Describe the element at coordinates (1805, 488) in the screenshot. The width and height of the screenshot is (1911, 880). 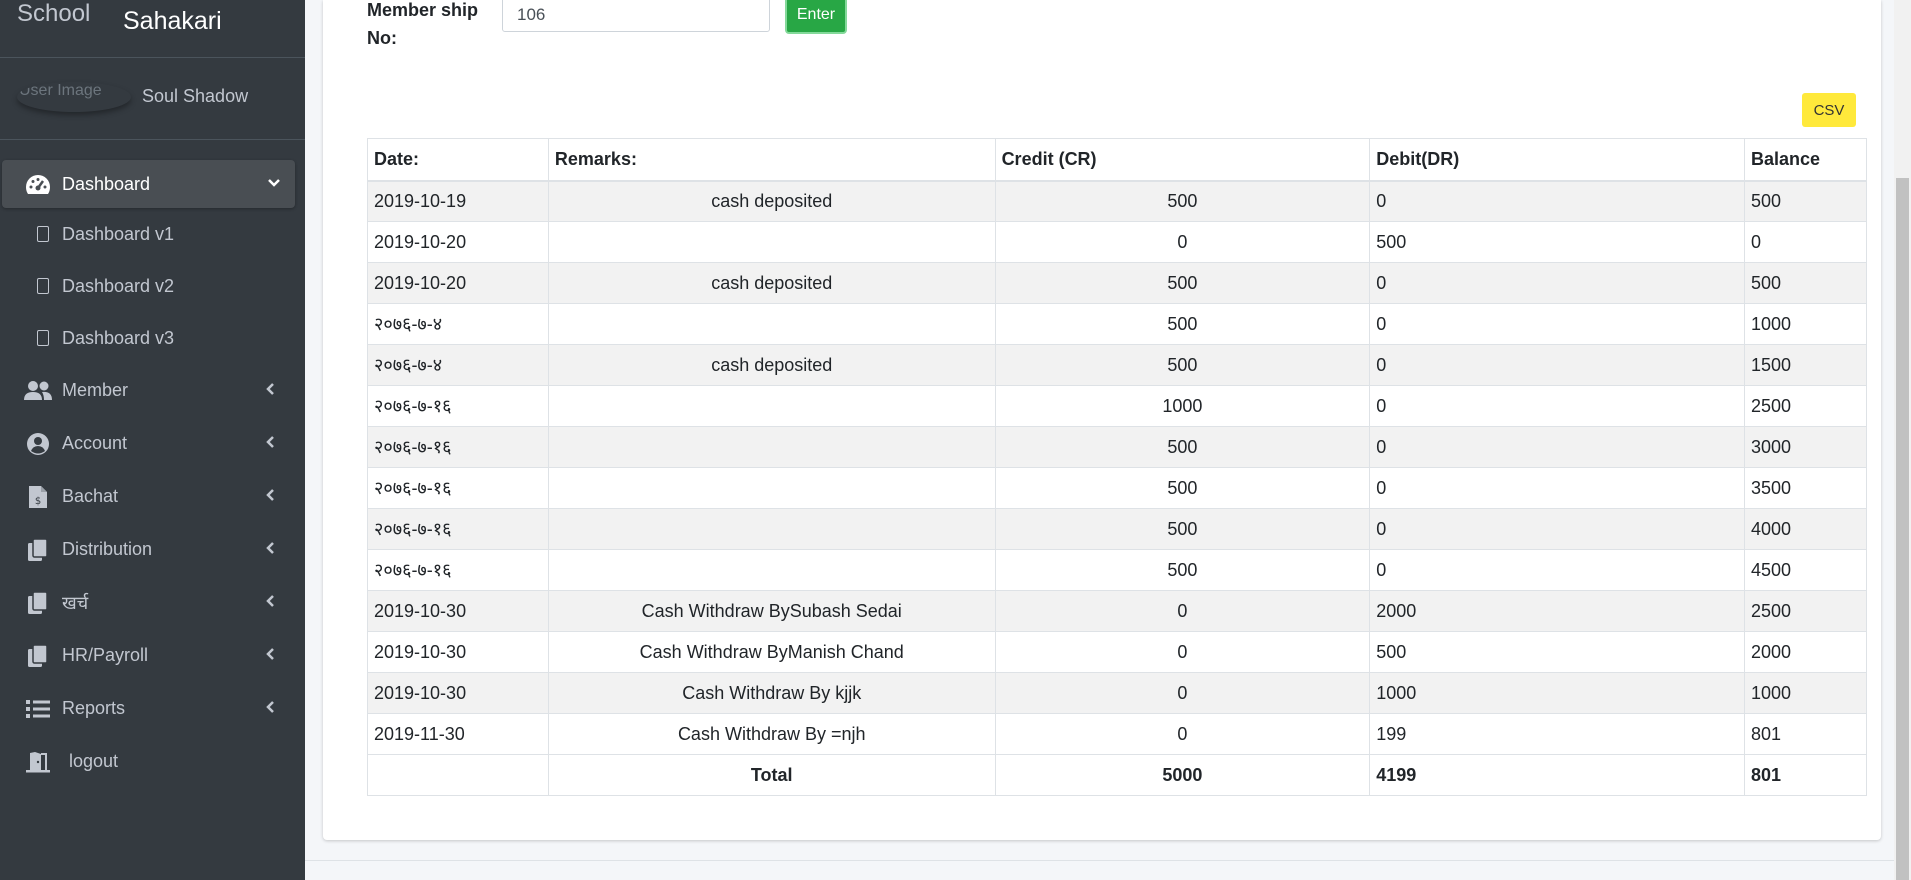
I see `balance-cell: 3500` at that location.